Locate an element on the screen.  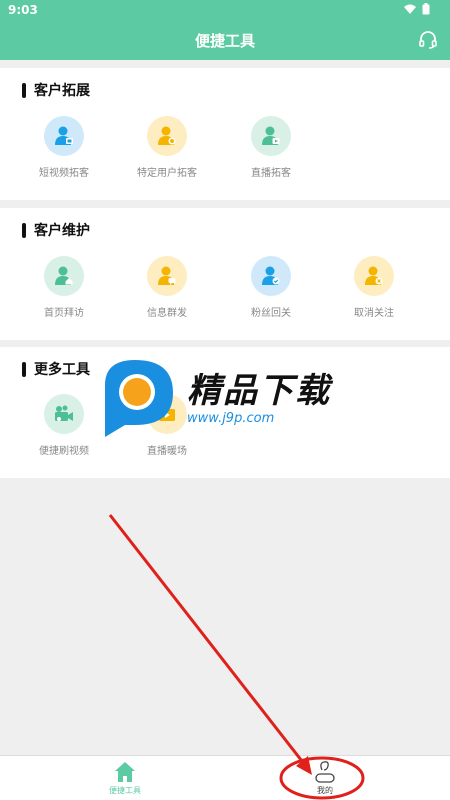
user-live-icon is located at coordinates (271, 136).